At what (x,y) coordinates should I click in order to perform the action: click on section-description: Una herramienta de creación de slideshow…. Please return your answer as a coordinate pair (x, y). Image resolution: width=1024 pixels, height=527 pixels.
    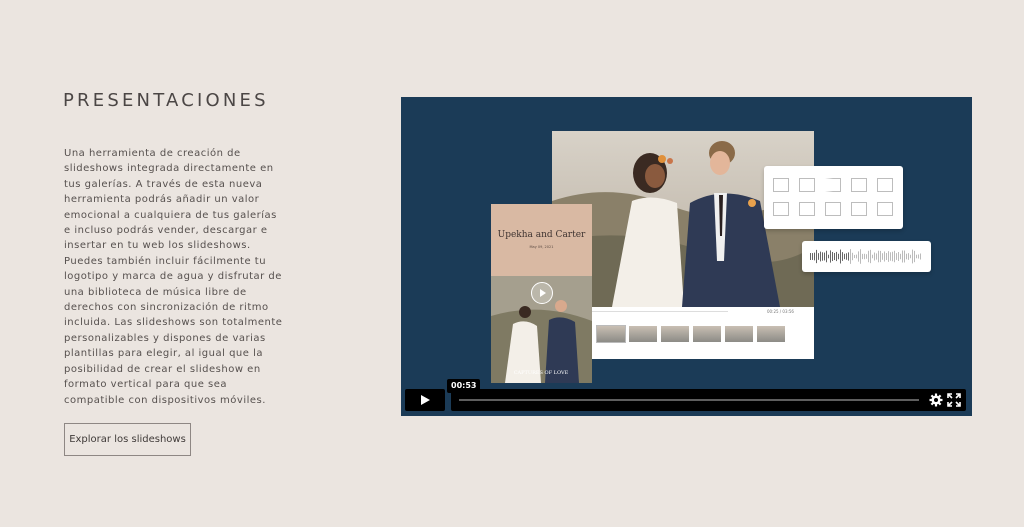
    Looking at the image, I should click on (173, 277).